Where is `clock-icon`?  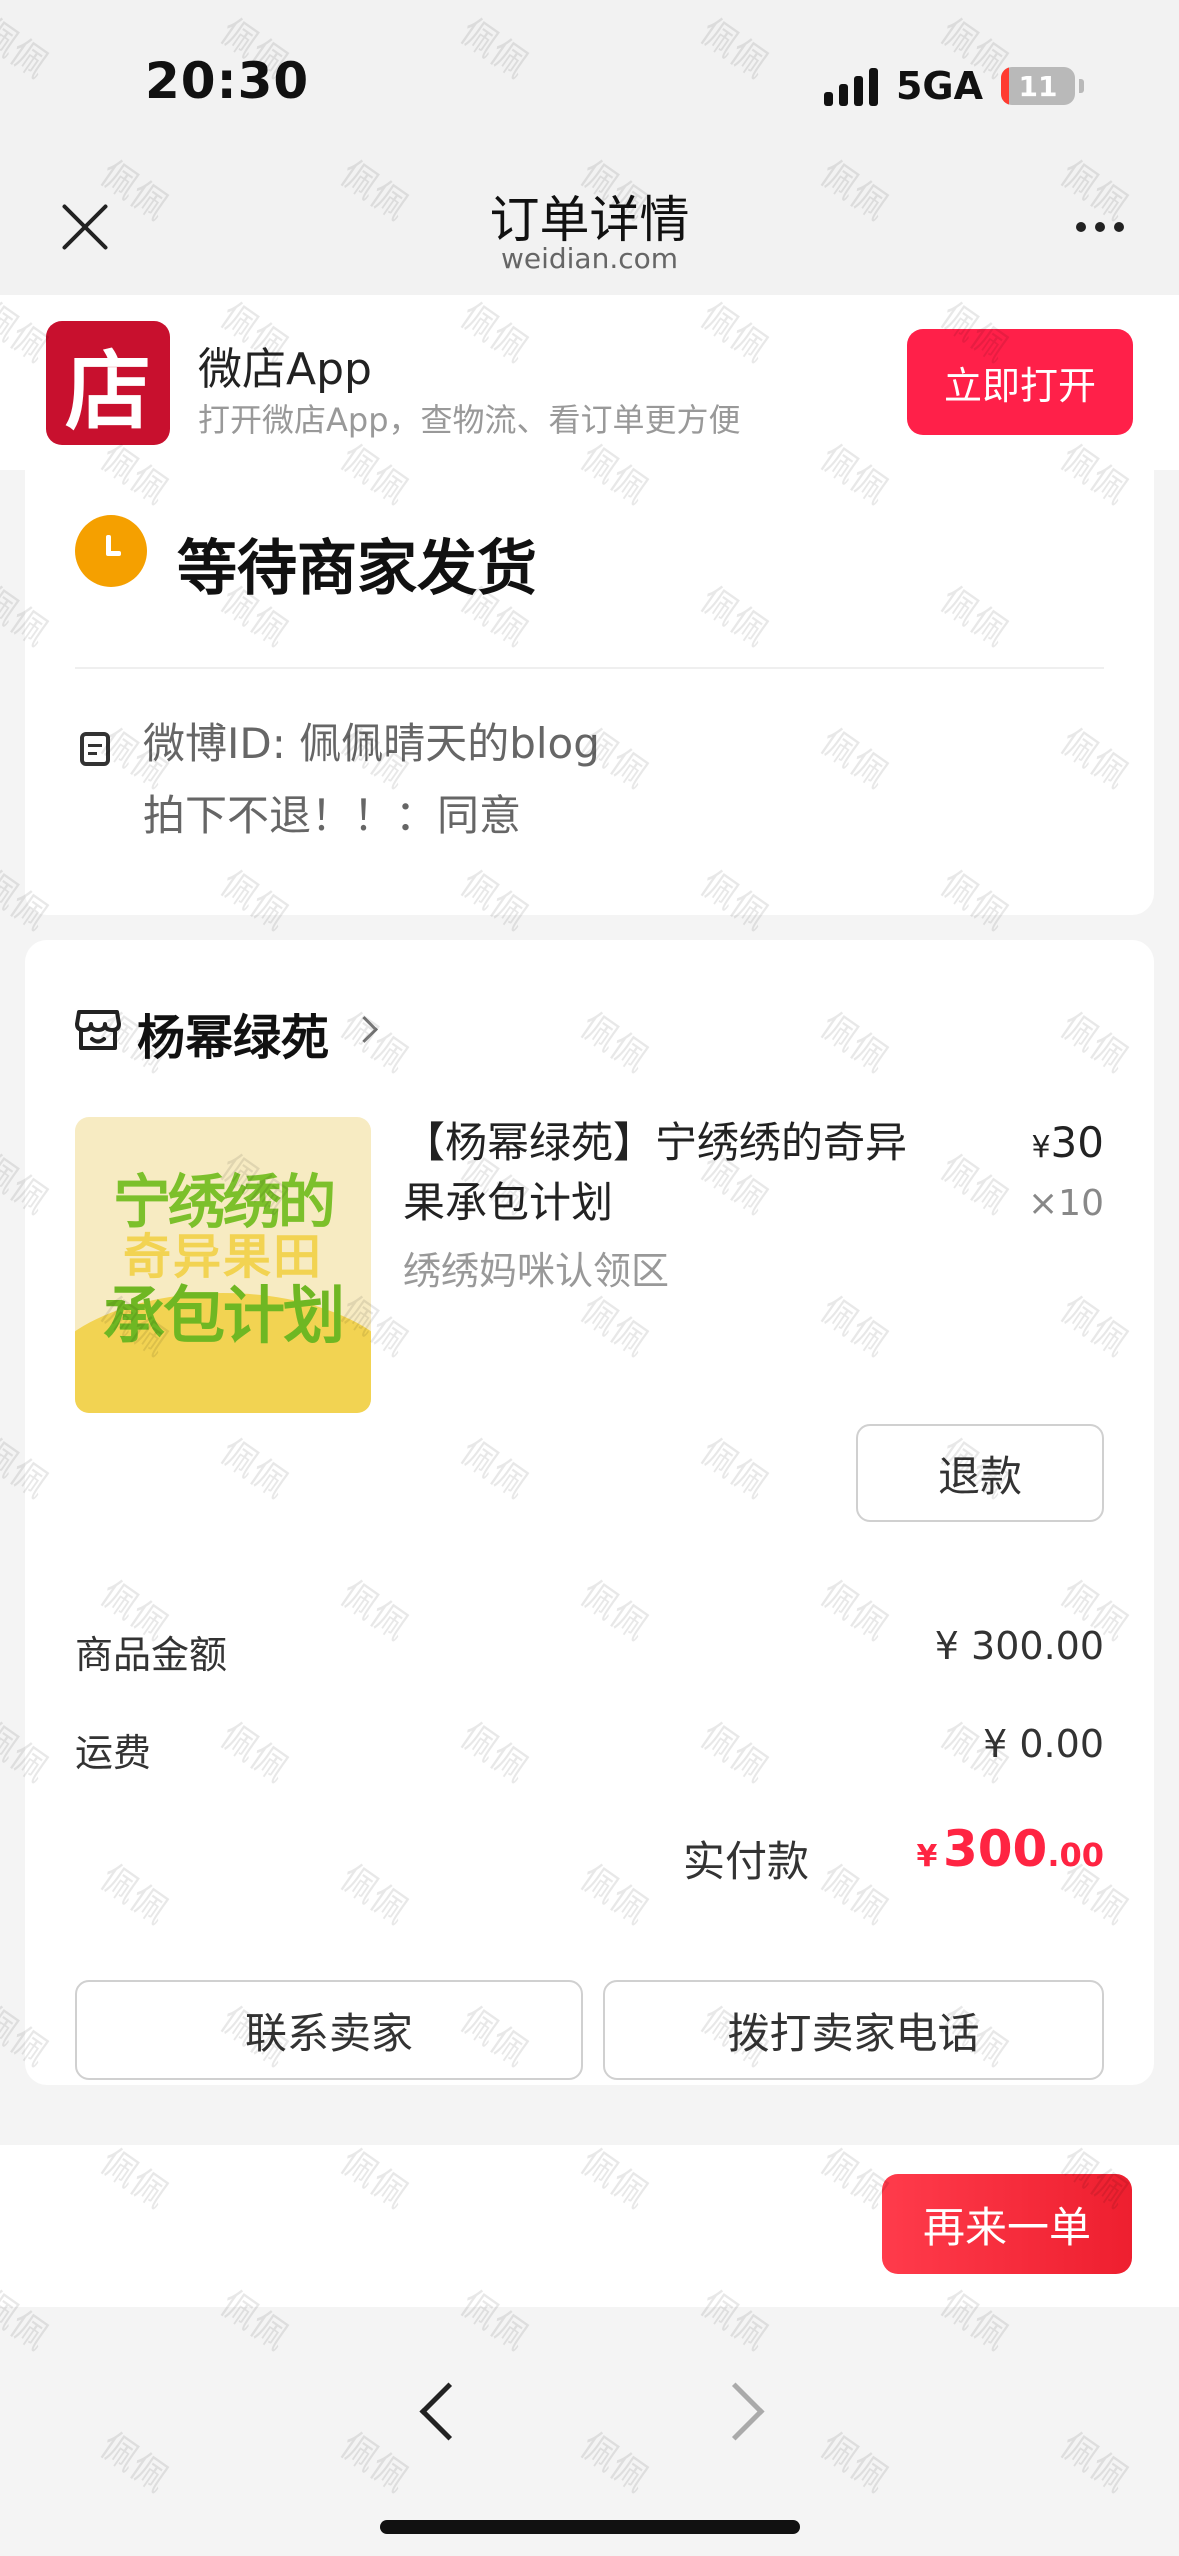 clock-icon is located at coordinates (111, 551).